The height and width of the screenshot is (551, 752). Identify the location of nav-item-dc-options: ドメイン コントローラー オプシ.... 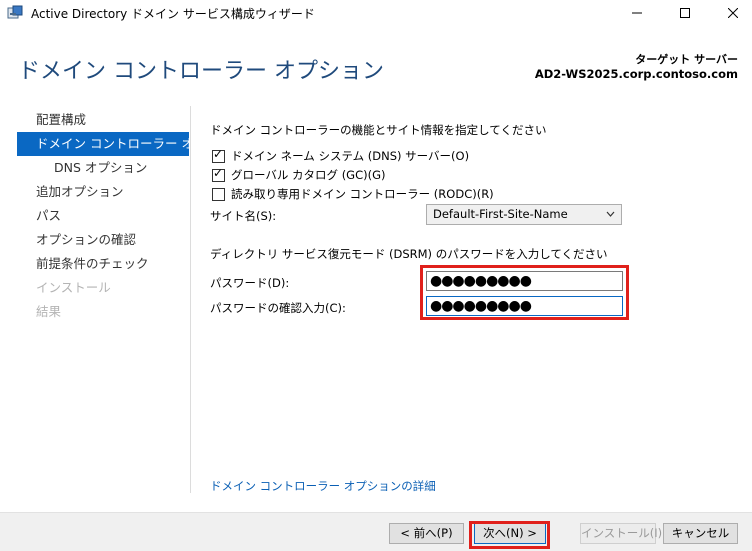
(103, 144).